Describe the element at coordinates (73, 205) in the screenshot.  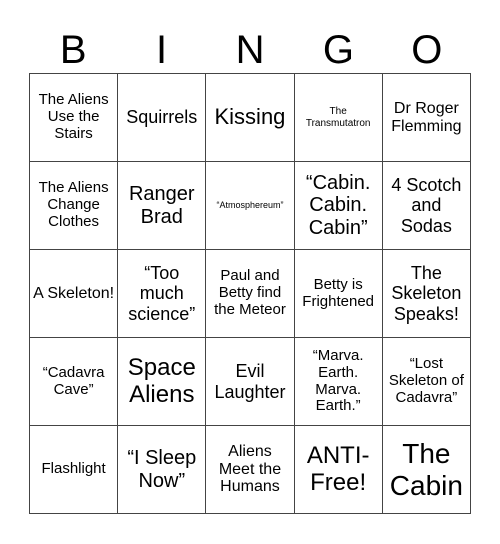
I see `bingo-cell: The Aliens Change Clothes` at that location.